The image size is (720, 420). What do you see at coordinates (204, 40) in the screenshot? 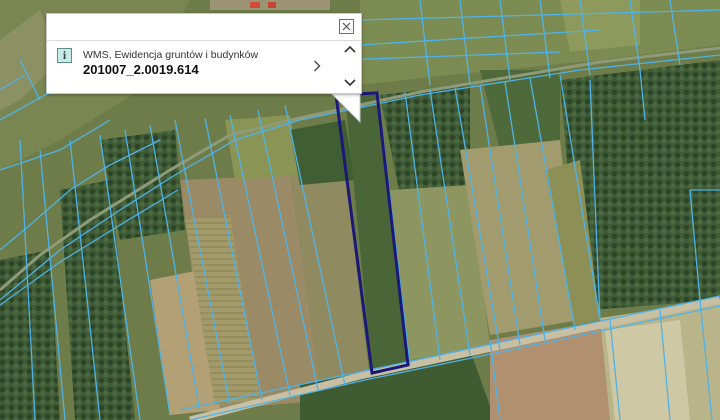
I see `popup-divider` at bounding box center [204, 40].